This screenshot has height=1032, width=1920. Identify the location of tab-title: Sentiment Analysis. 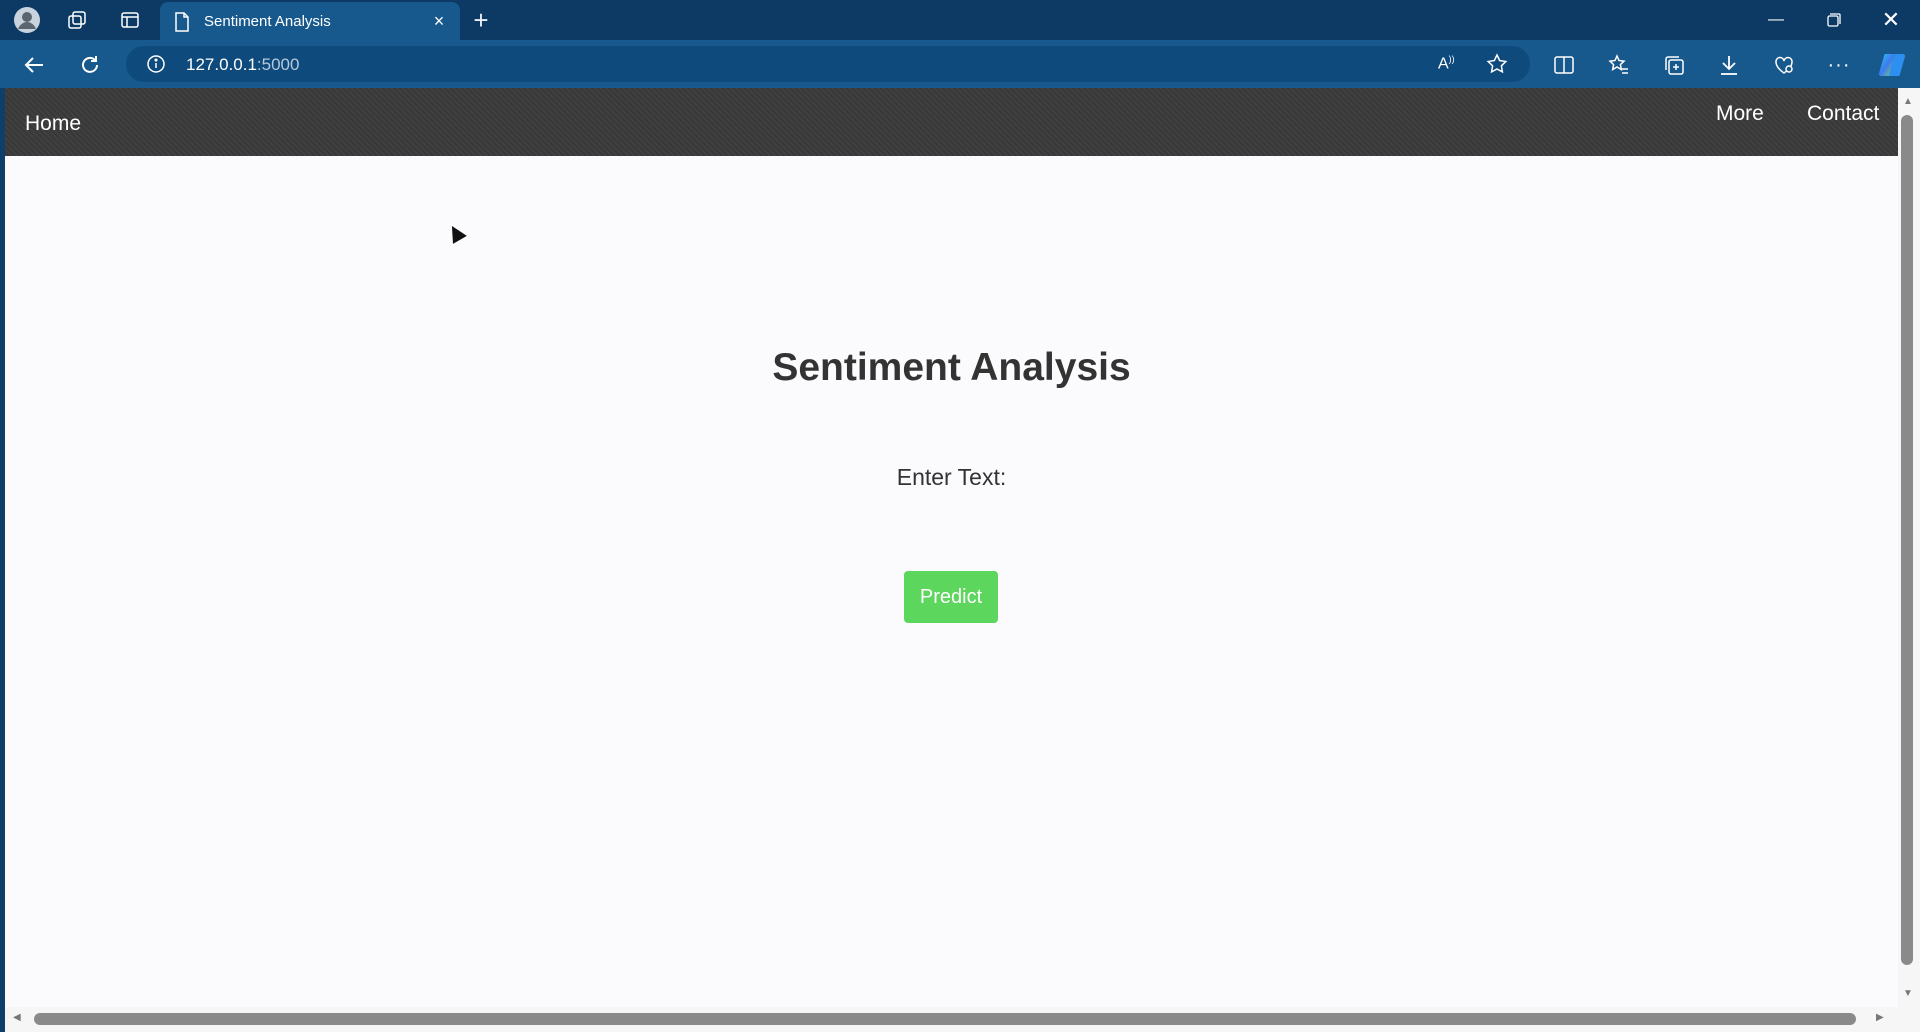
(267, 21).